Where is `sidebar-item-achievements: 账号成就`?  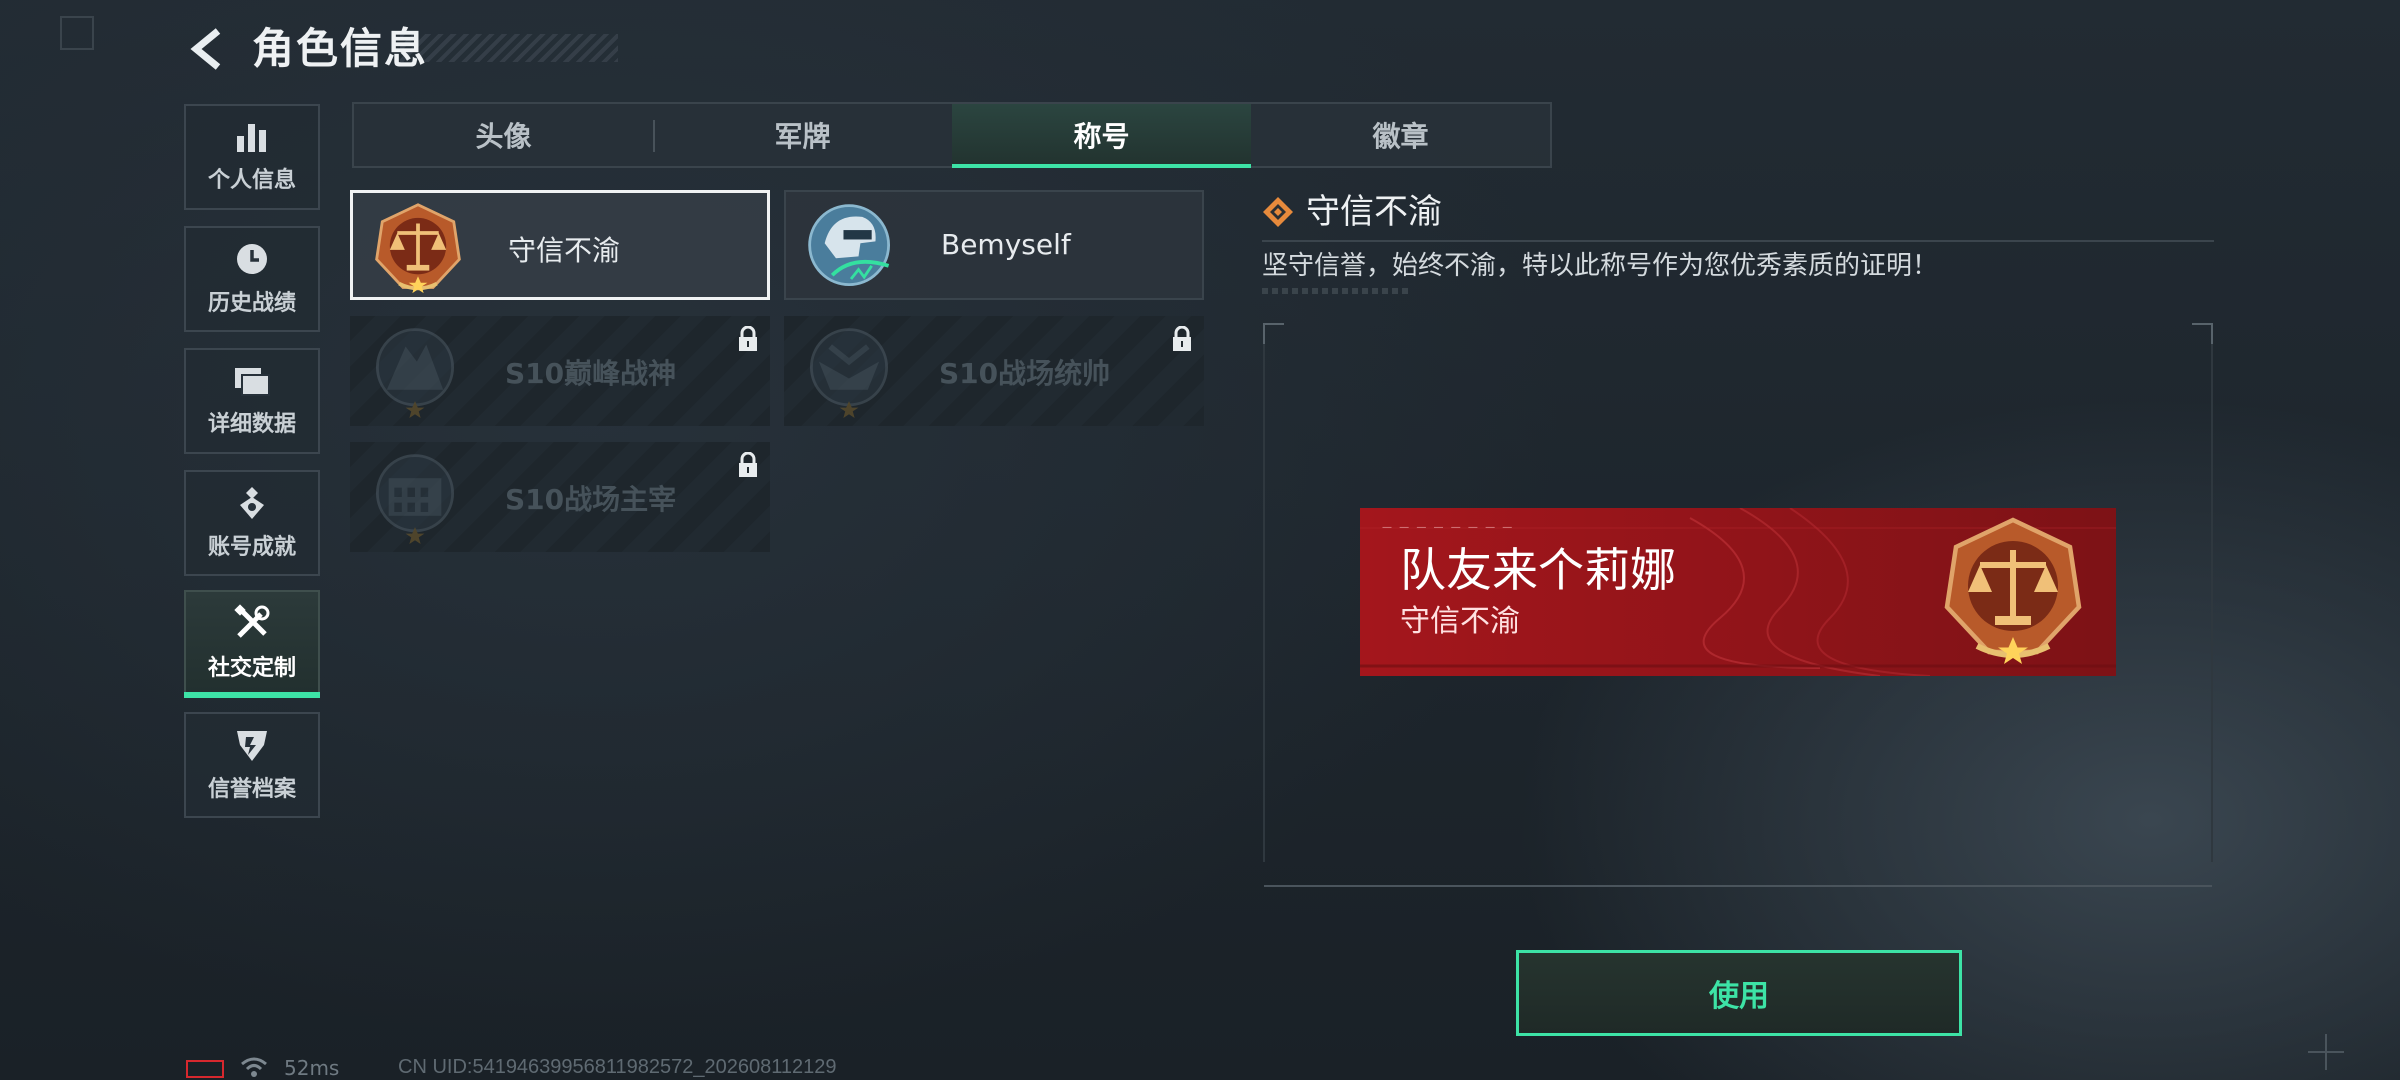
sidebar-item-achievements: 账号成就 is located at coordinates (252, 523).